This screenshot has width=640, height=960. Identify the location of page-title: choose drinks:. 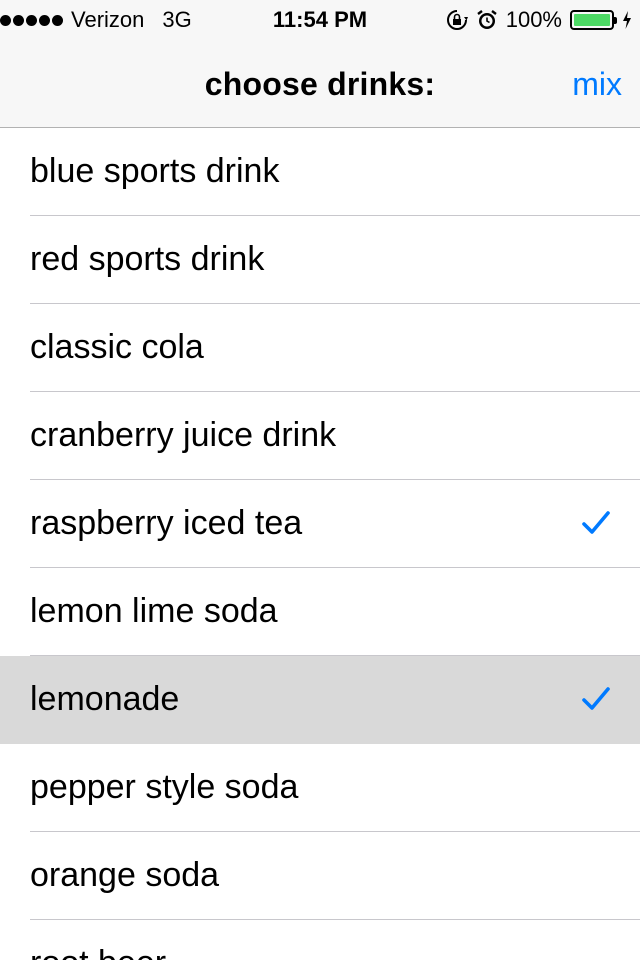
(320, 84).